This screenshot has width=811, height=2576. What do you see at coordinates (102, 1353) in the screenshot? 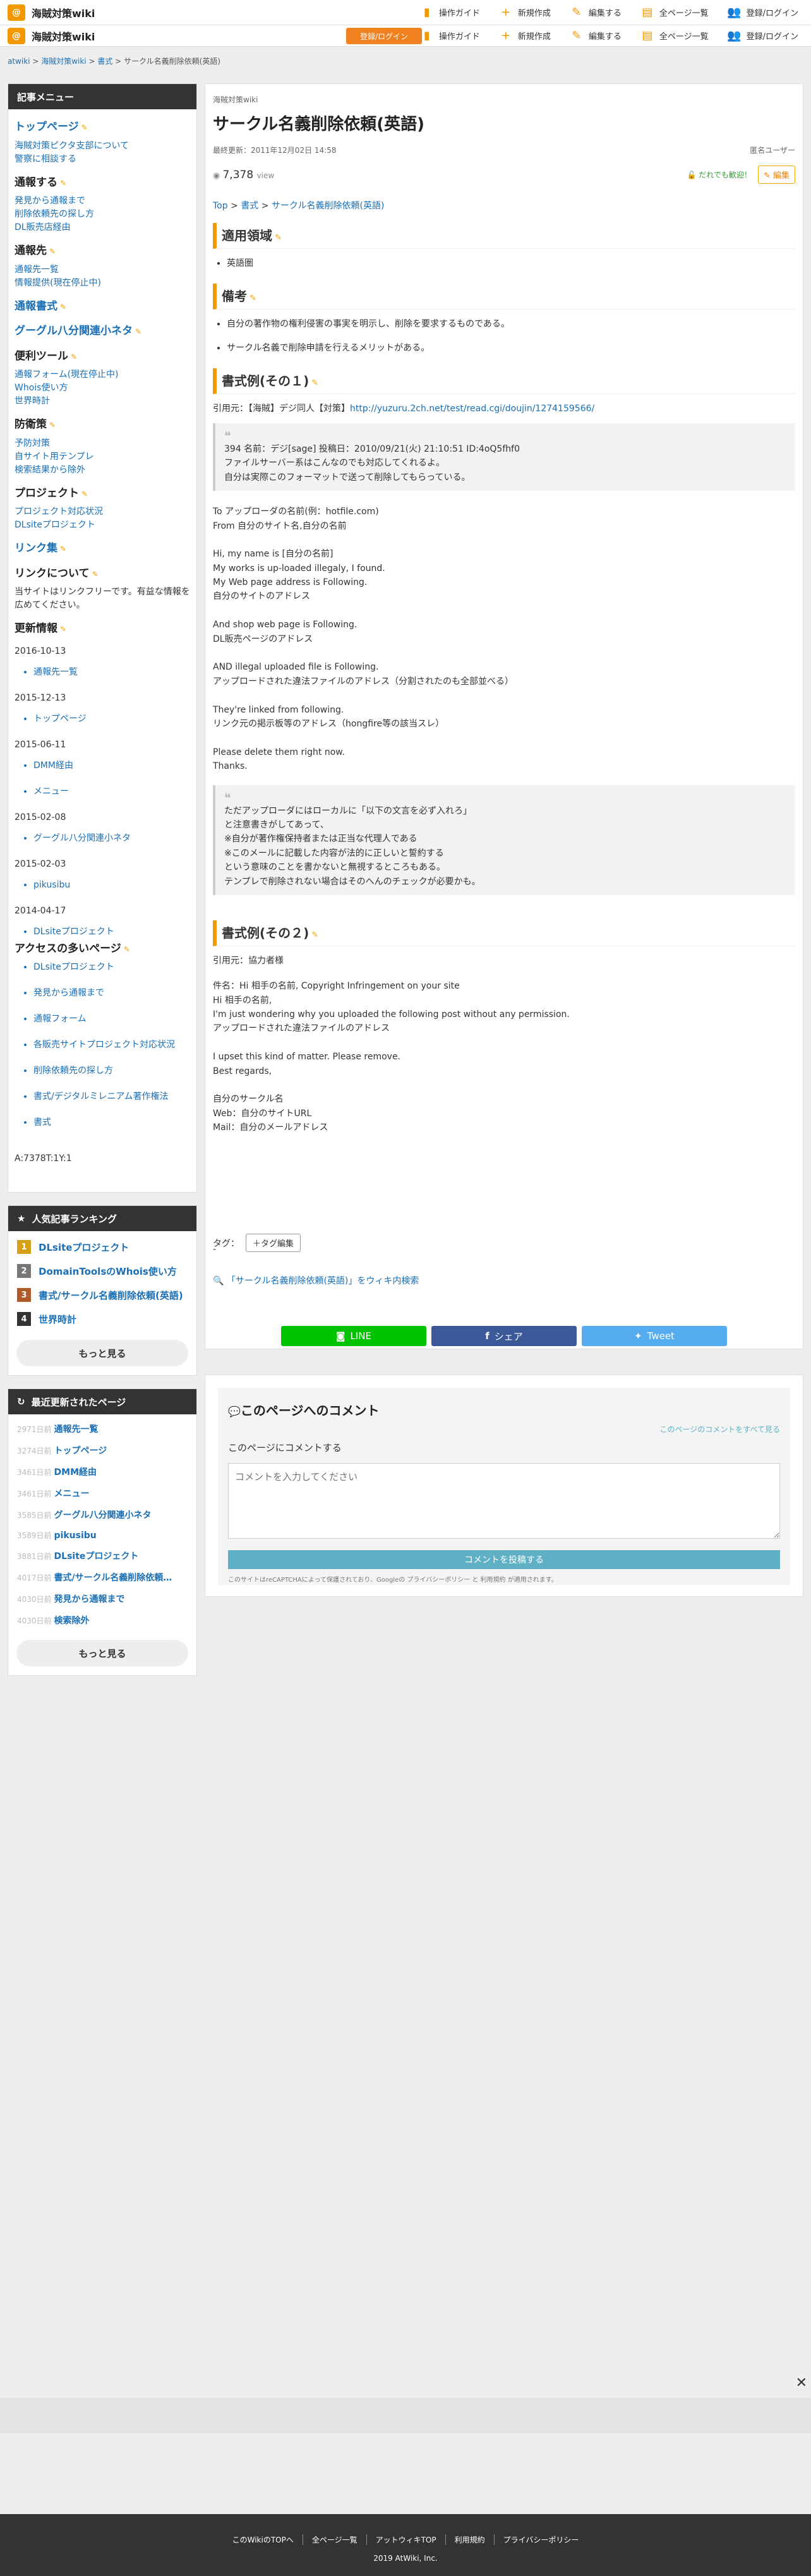
I see `ranking-more-button: もっと見る` at bounding box center [102, 1353].